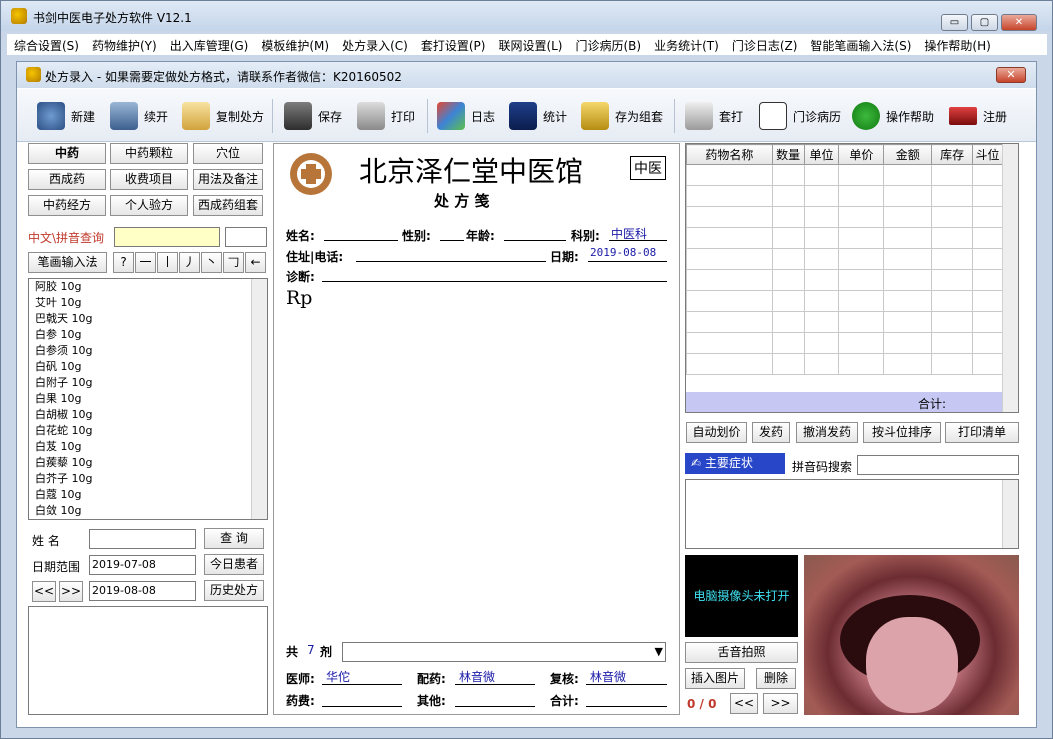 The image size is (1053, 739). What do you see at coordinates (149, 205) in the screenshot?
I see `category-tab: 个人验方` at bounding box center [149, 205].